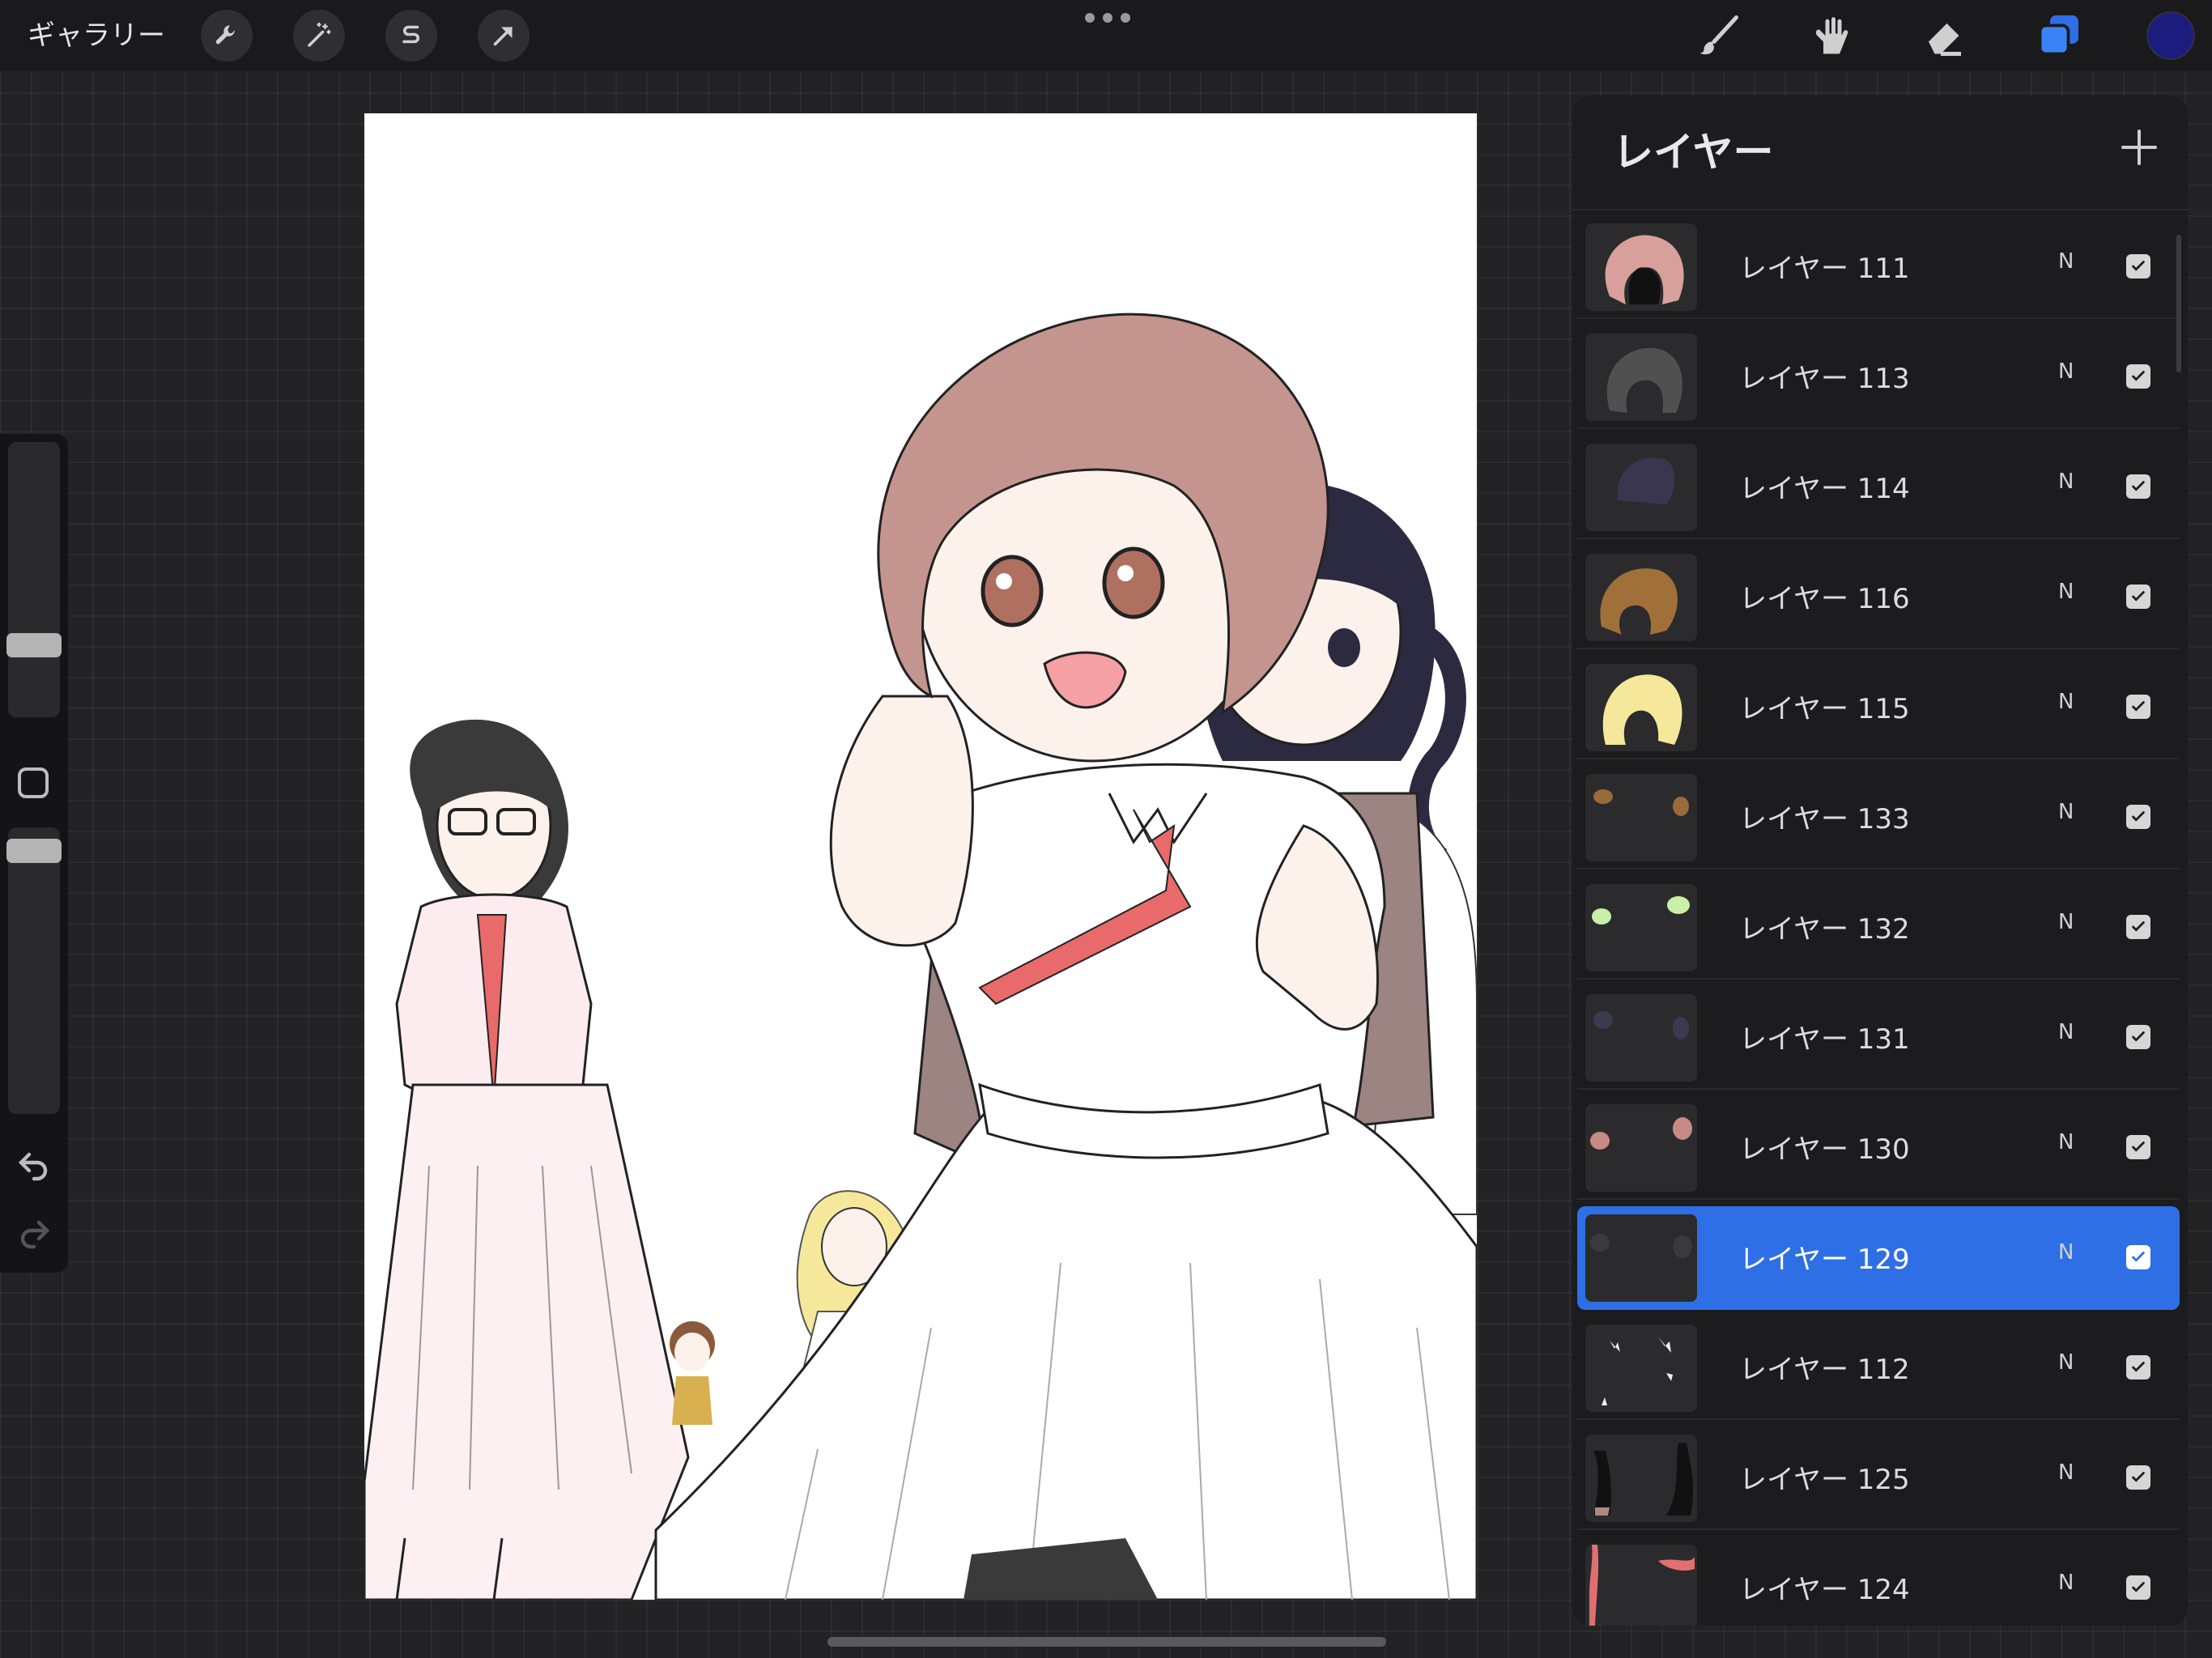 Image resolution: width=2212 pixels, height=1658 pixels. Describe the element at coordinates (1831, 35) in the screenshot. I see `smudge-icon` at that location.